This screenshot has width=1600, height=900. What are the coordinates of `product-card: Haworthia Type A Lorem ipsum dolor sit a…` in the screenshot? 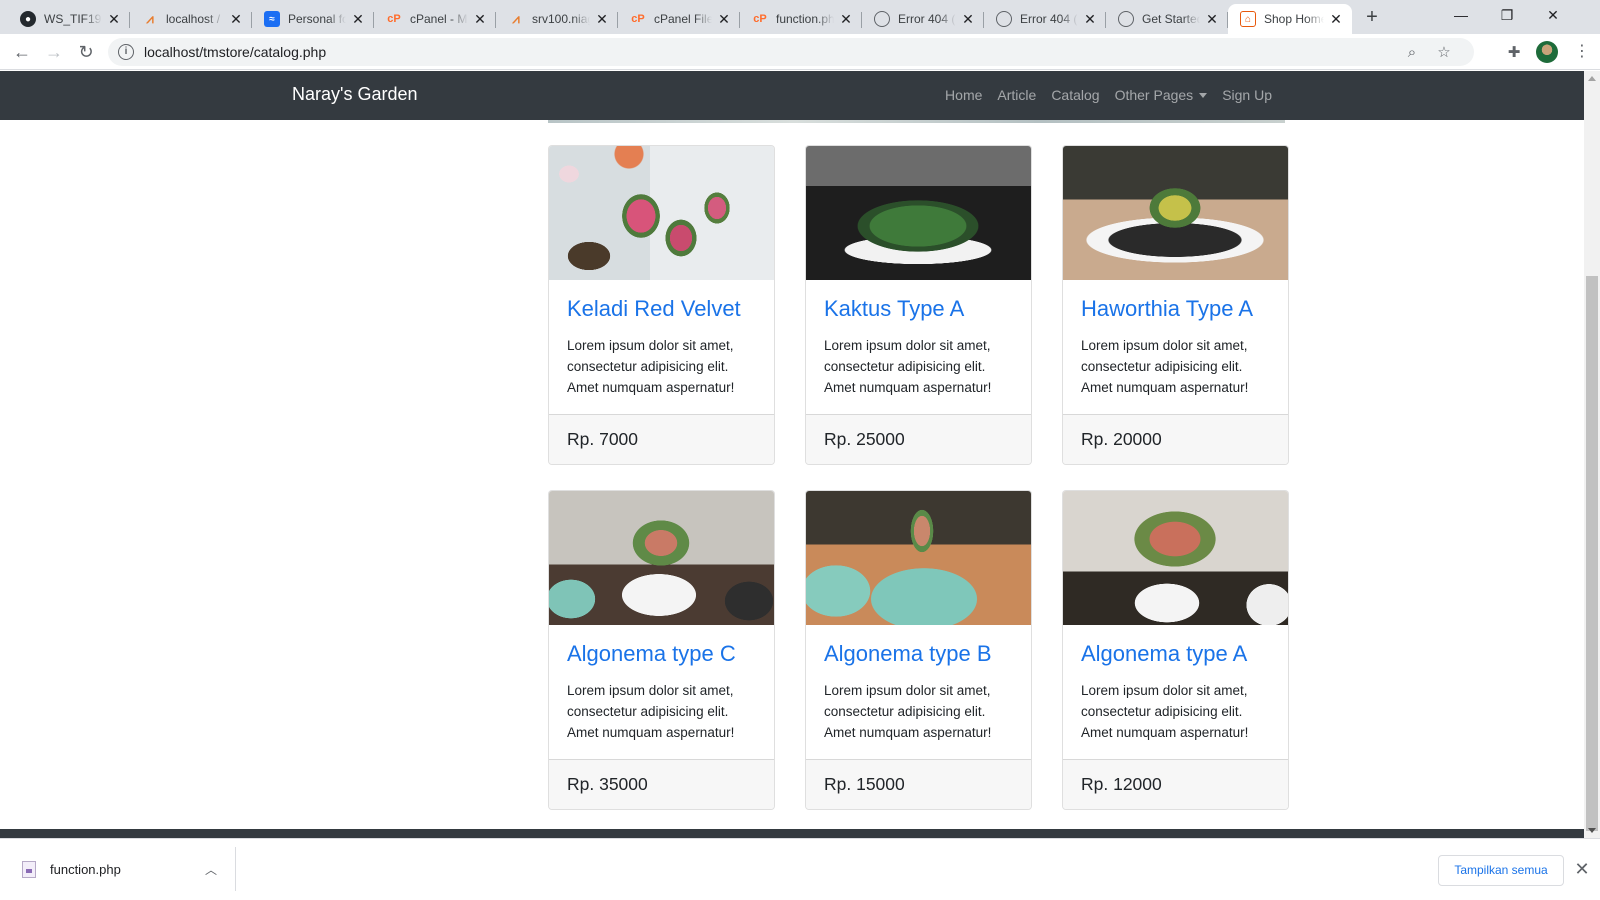 It's located at (1175, 305).